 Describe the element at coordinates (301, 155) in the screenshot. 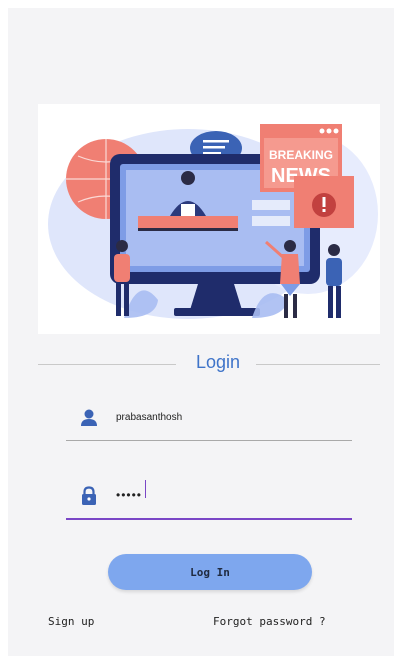

I see `banner-line1: BREAKING` at that location.